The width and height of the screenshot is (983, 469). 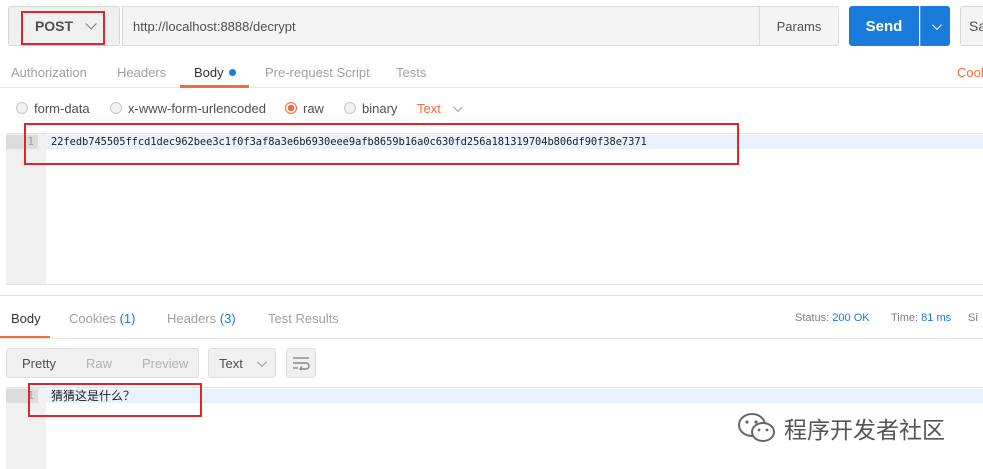 What do you see at coordinates (214, 26) in the screenshot?
I see `url-text: http://localhost:8888/decrypt` at bounding box center [214, 26].